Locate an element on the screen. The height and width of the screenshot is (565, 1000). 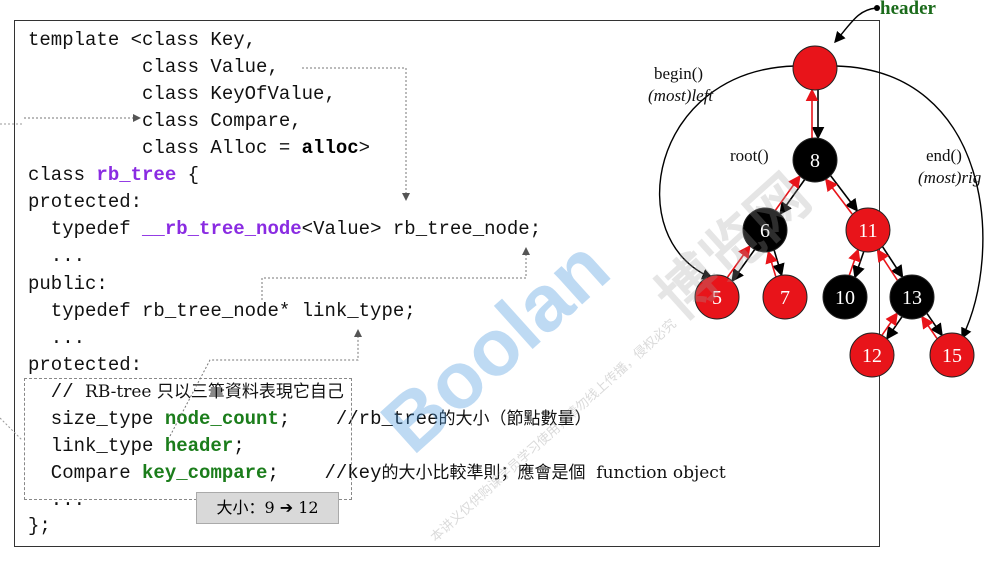
begin-sub-label: (most)left is located at coordinates (681, 95).